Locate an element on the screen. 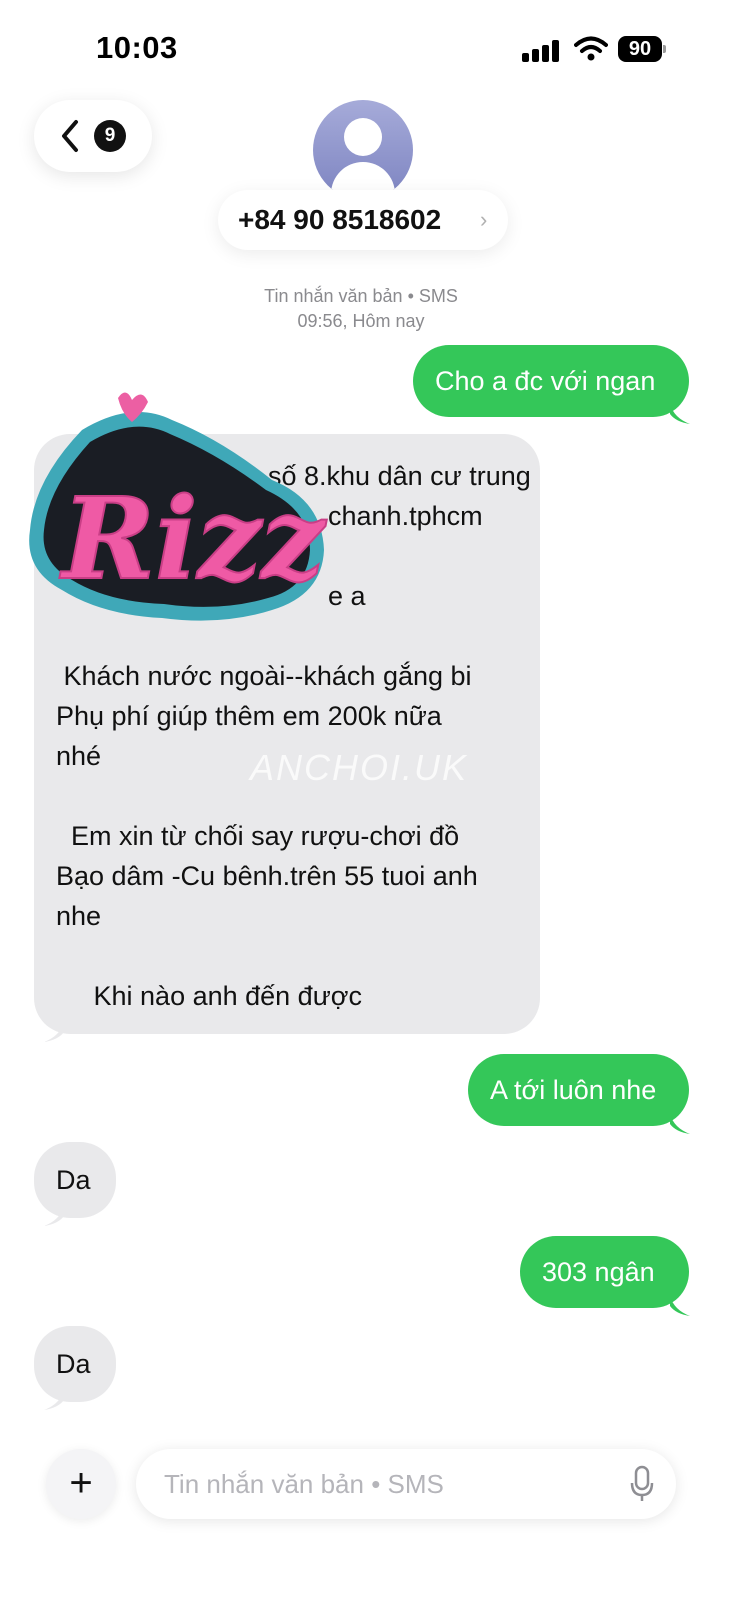 This screenshot has width=738, height=1600. message-line: nhe is located at coordinates (79, 916).